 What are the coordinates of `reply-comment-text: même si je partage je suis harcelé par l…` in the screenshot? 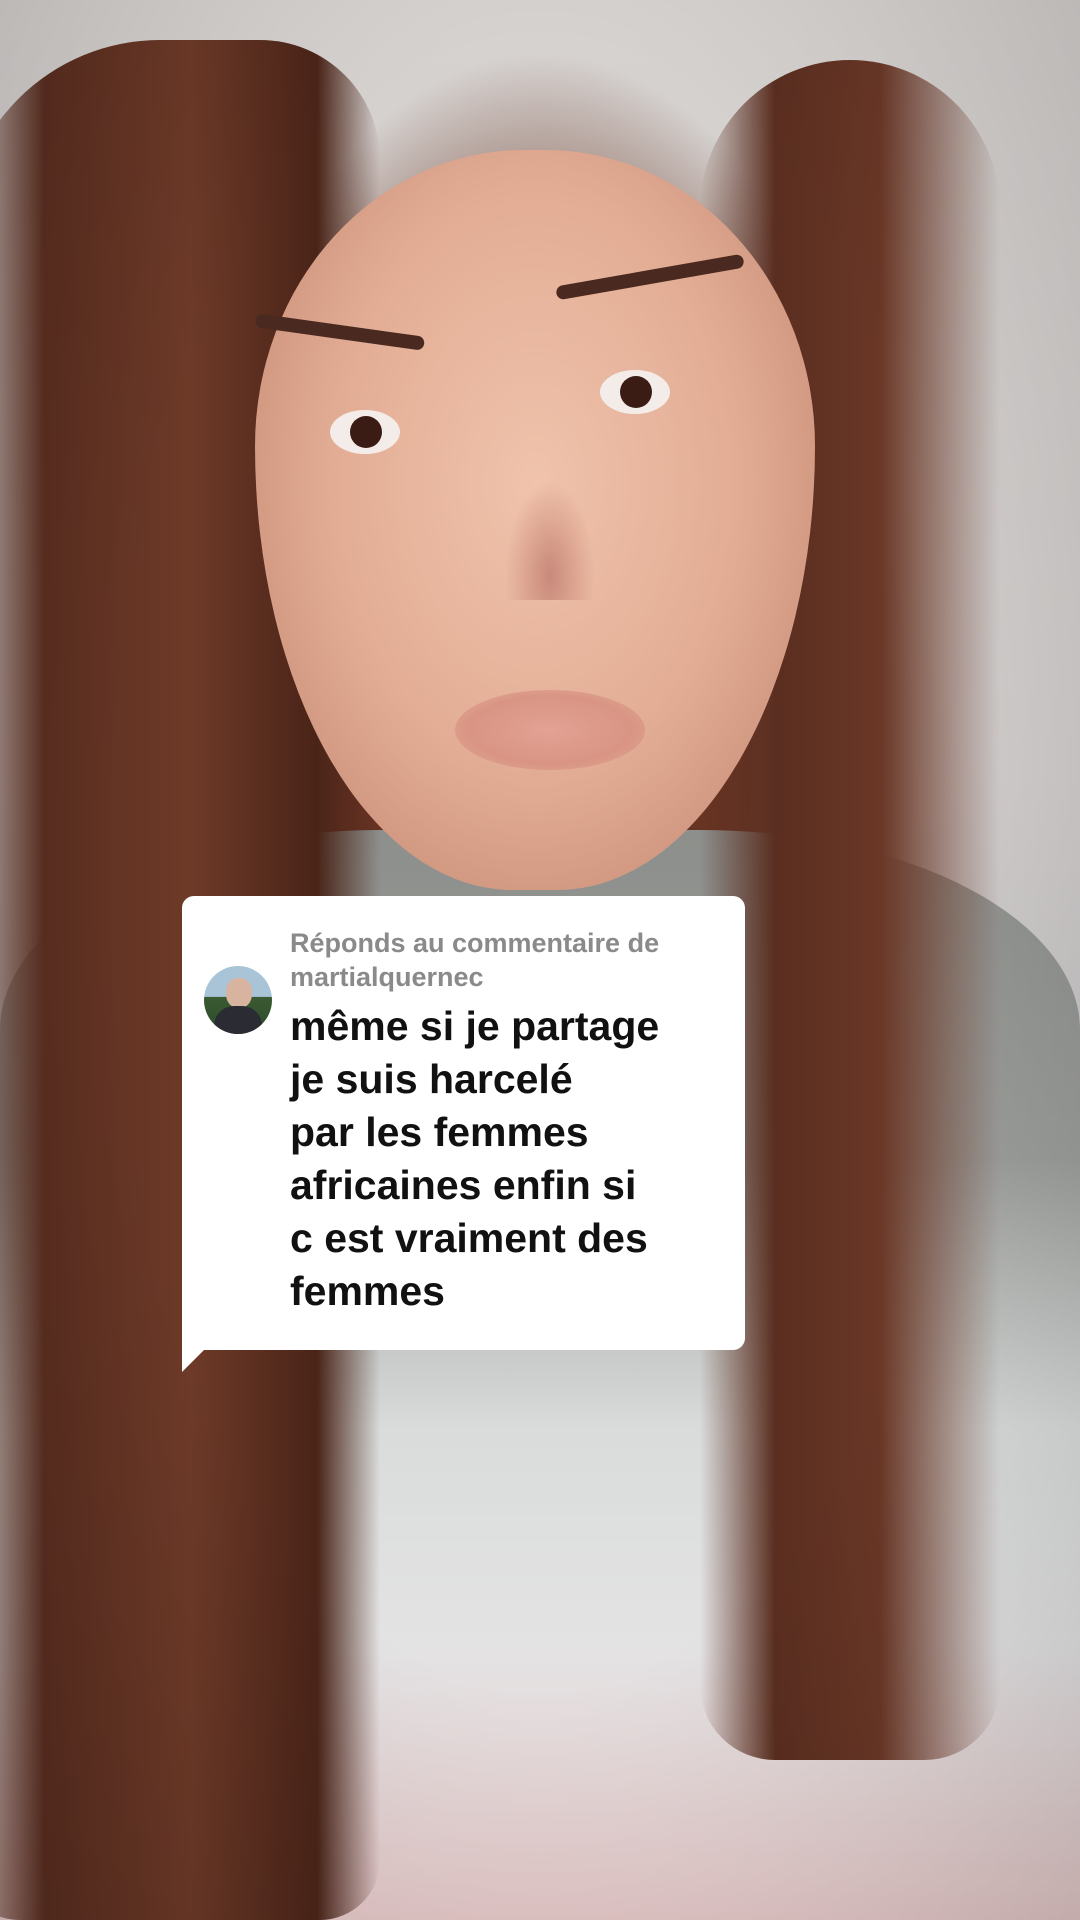 It's located at (475, 1158).